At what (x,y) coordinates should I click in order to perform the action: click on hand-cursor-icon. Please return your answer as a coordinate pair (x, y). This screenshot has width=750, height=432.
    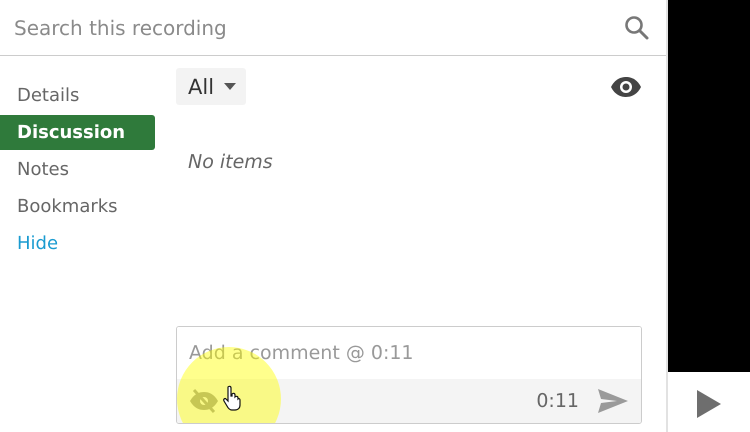
    Looking at the image, I should click on (232, 398).